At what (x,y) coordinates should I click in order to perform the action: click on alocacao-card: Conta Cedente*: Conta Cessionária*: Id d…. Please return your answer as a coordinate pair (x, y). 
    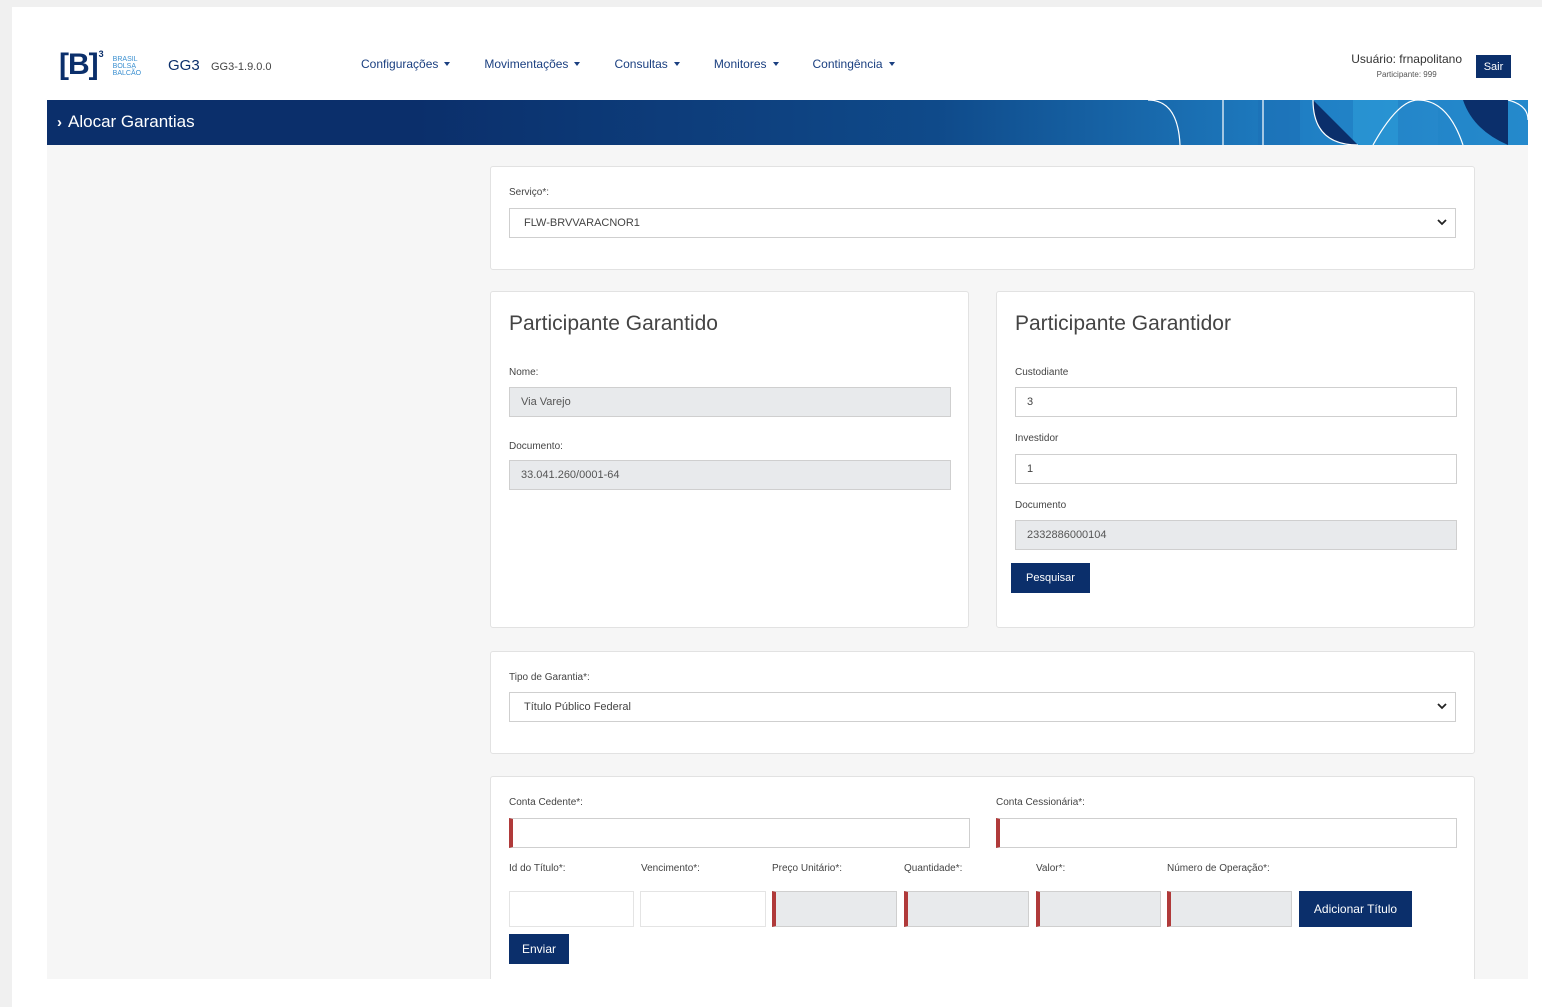
    Looking at the image, I should click on (982, 877).